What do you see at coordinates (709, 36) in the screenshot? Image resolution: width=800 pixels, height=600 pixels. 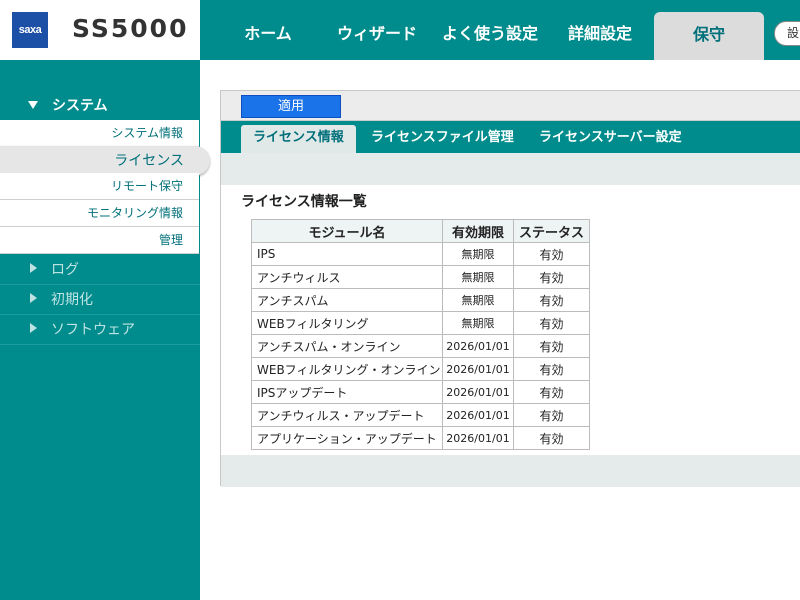 I see `nav-maintenance: 保守` at bounding box center [709, 36].